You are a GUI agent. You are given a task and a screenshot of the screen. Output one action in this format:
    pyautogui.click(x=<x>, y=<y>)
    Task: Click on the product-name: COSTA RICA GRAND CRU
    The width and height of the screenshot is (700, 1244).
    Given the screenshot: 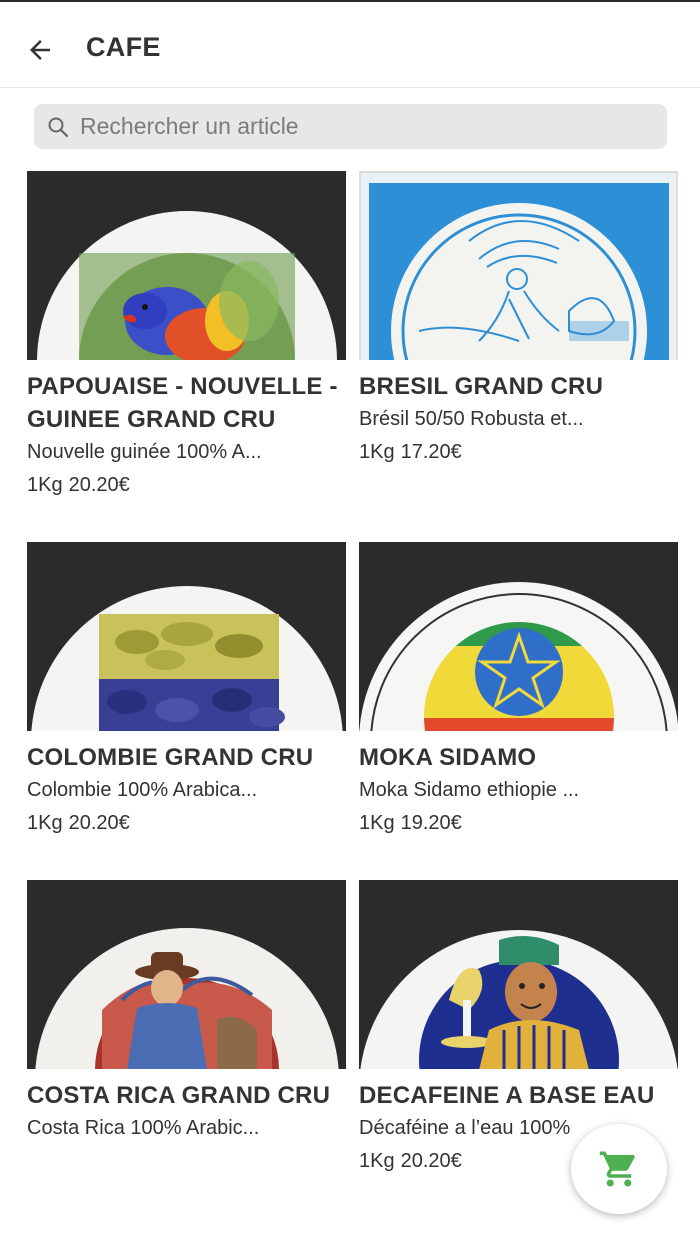 What is the action you would take?
    pyautogui.click(x=179, y=1095)
    